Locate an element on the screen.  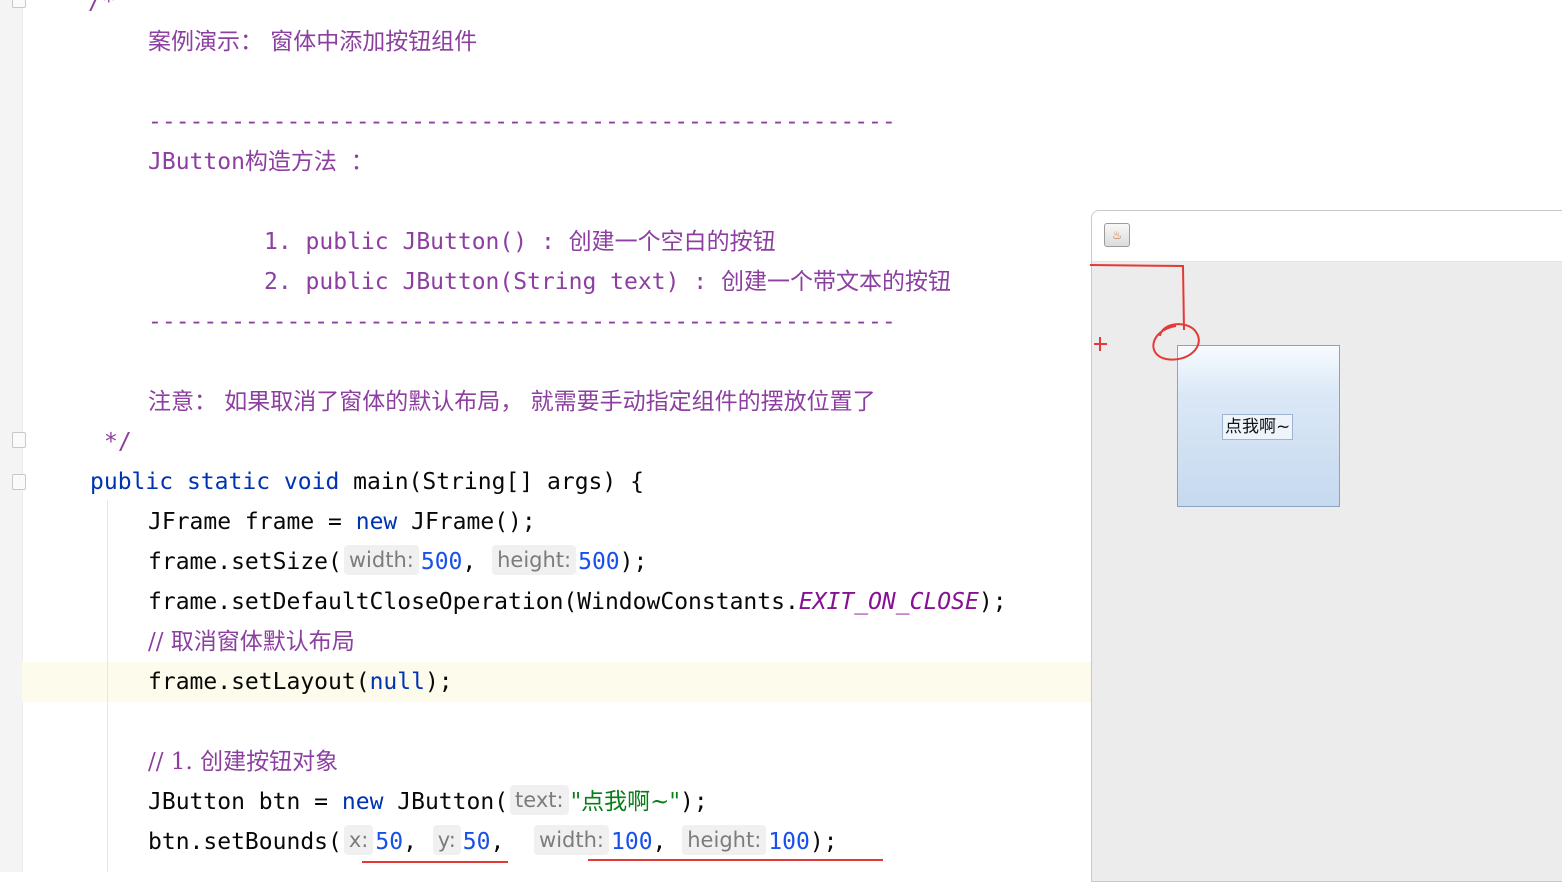
editor-gutter is located at coordinates (13, 436).